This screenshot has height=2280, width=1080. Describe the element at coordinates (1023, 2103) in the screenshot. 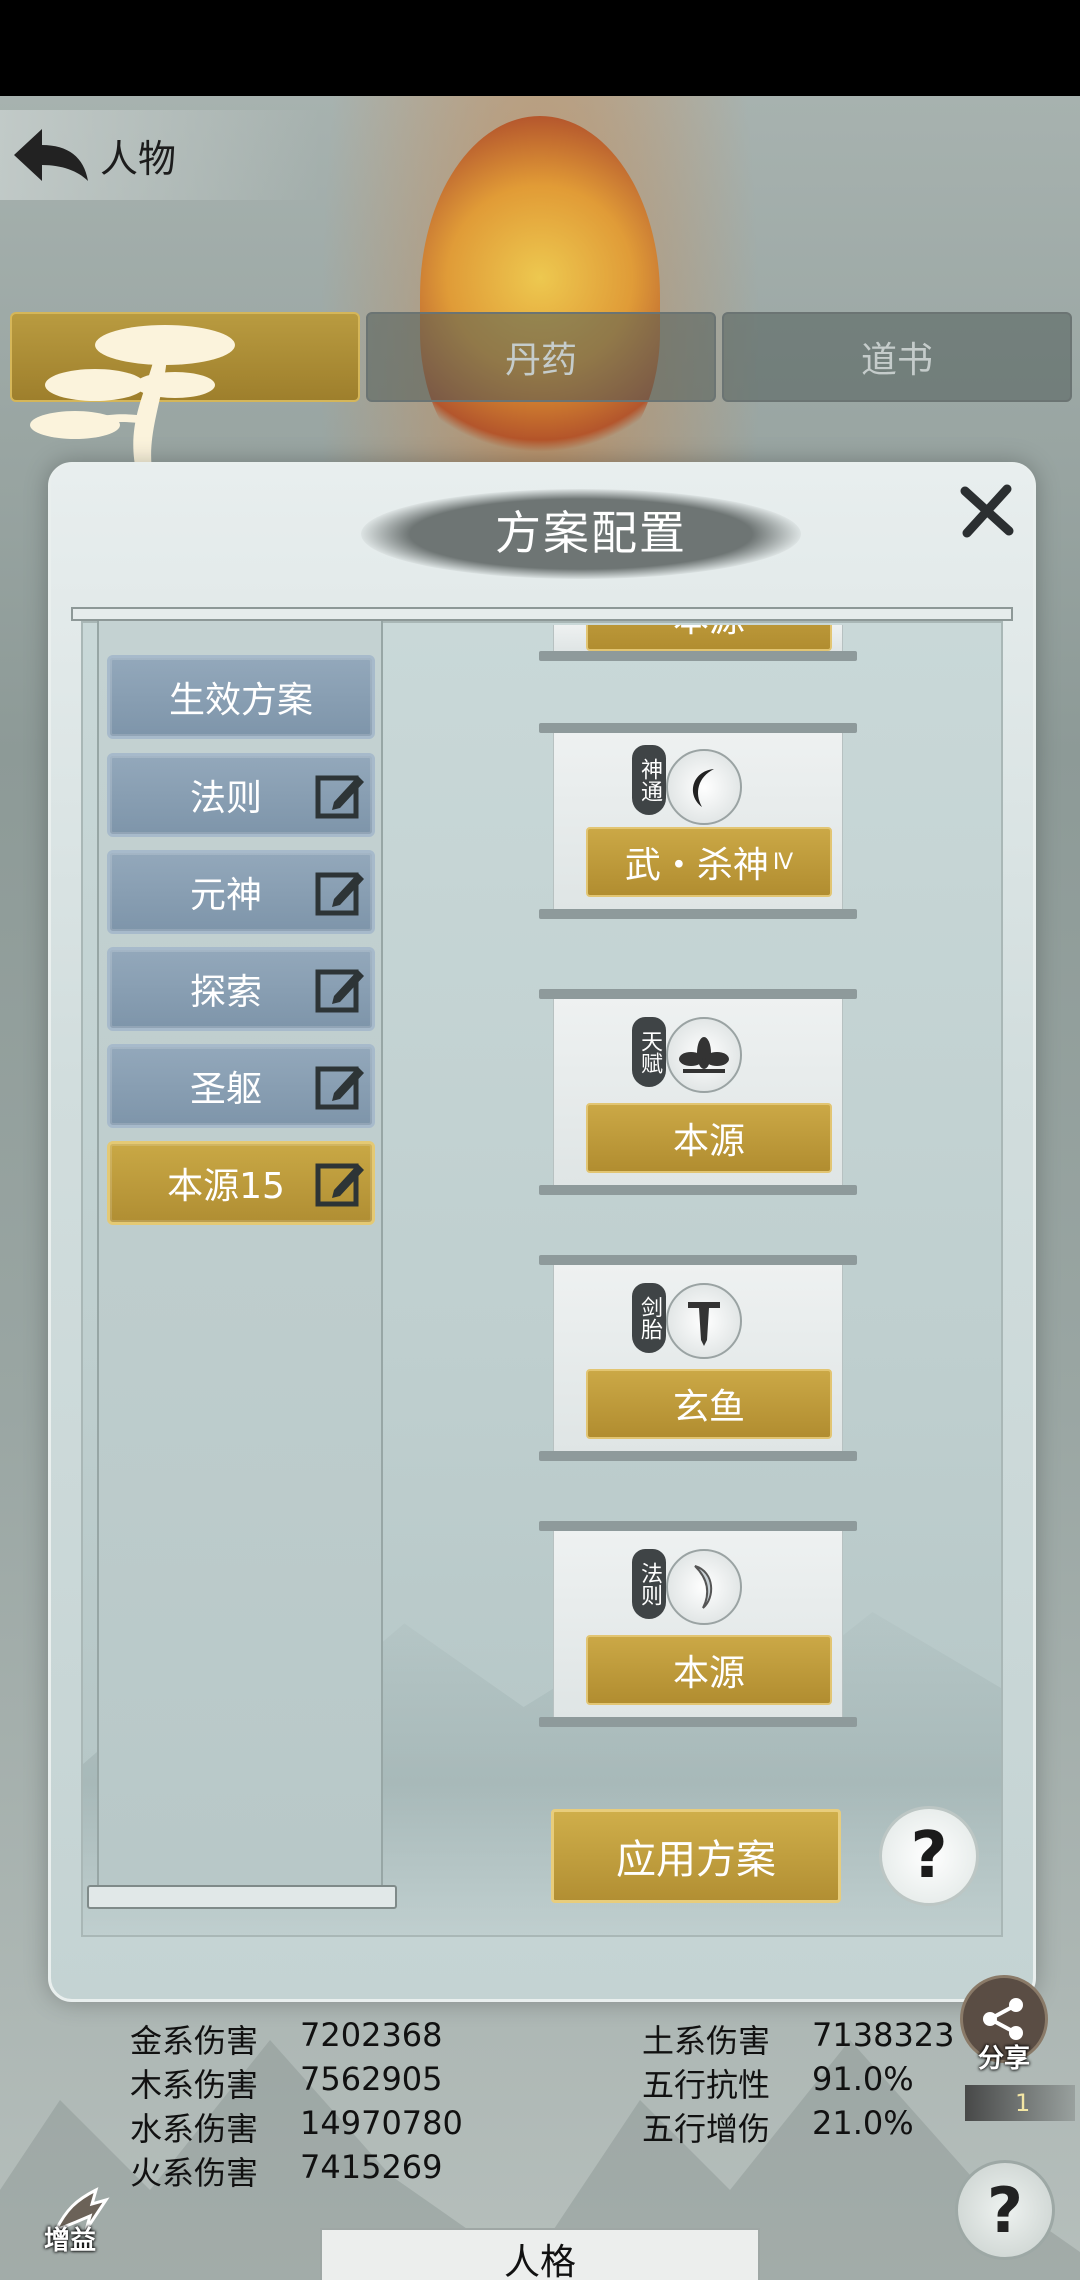

I see `counter-value: 1` at that location.